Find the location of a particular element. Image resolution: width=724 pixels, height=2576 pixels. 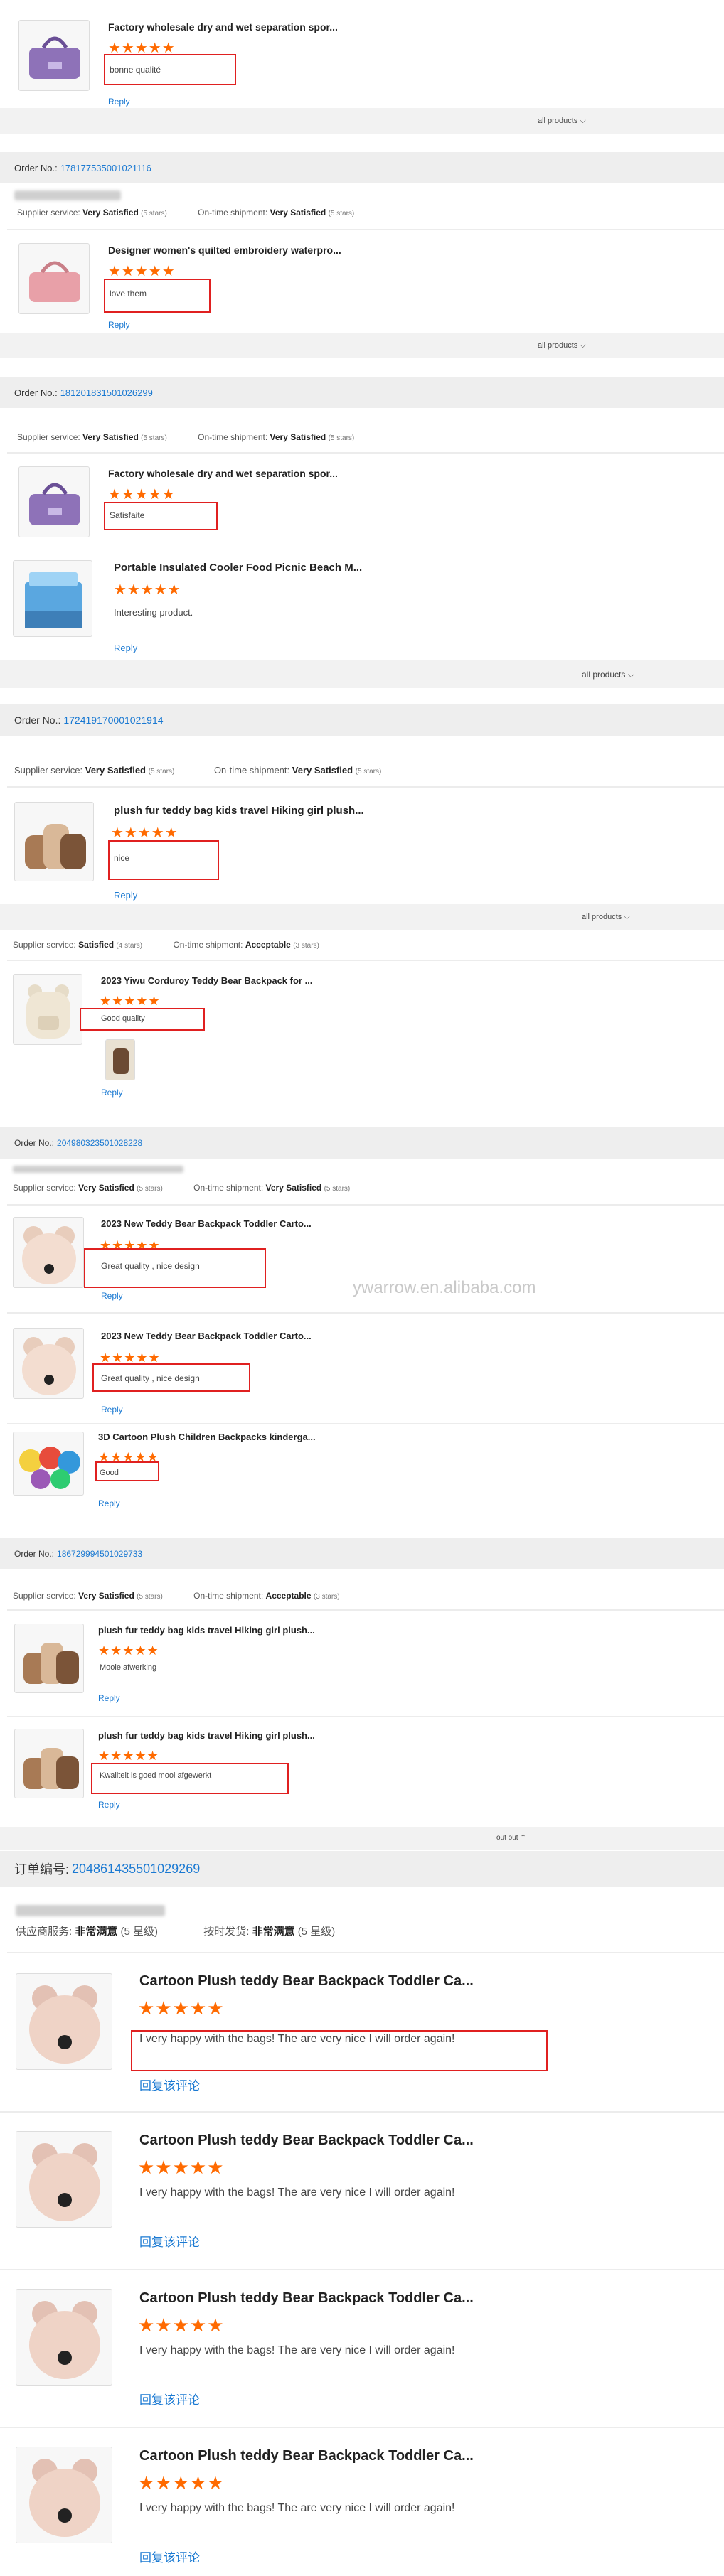

order-number: 186729994501029733 is located at coordinates (99, 1554).